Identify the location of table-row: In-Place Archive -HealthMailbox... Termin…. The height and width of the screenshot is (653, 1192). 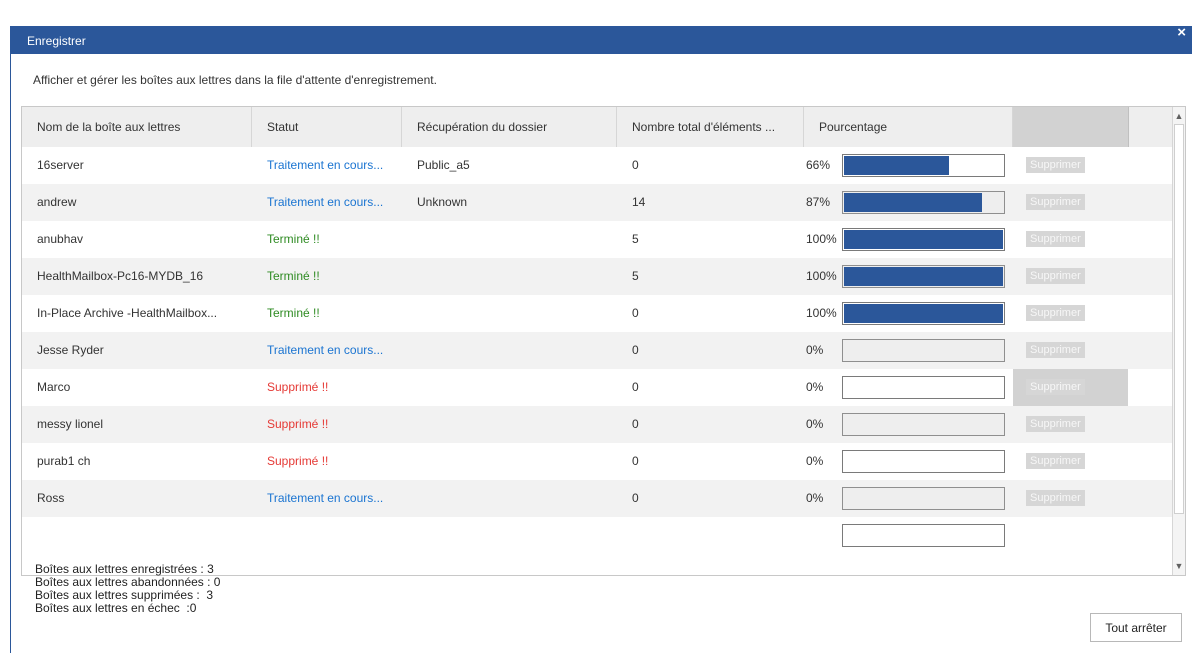
(597, 313).